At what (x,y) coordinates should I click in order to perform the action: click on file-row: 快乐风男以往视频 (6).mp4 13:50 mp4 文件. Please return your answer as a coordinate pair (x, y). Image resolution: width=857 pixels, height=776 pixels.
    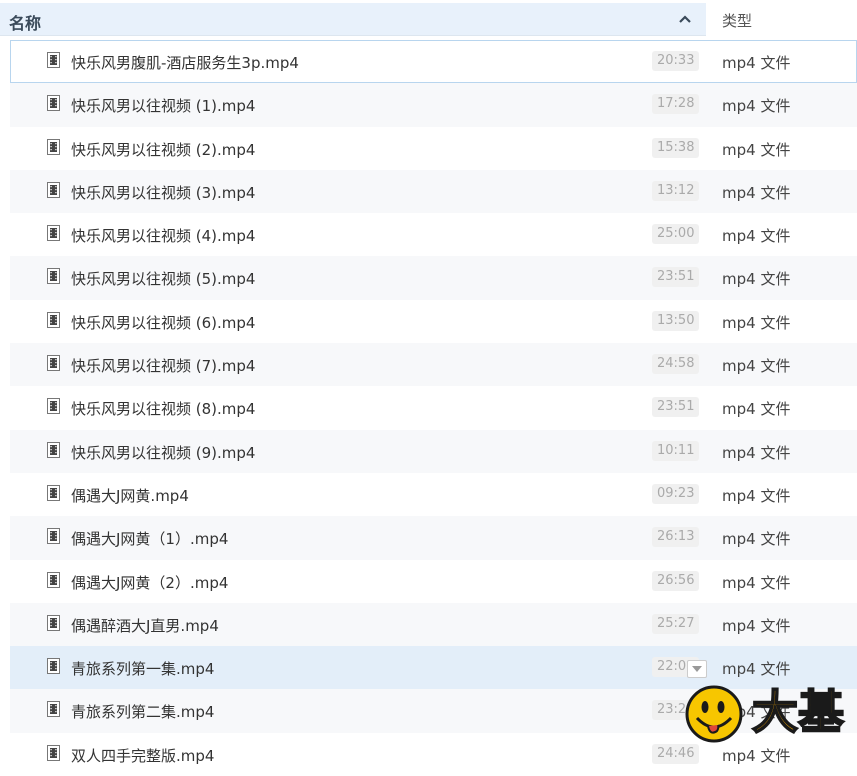
    Looking at the image, I should click on (433, 321).